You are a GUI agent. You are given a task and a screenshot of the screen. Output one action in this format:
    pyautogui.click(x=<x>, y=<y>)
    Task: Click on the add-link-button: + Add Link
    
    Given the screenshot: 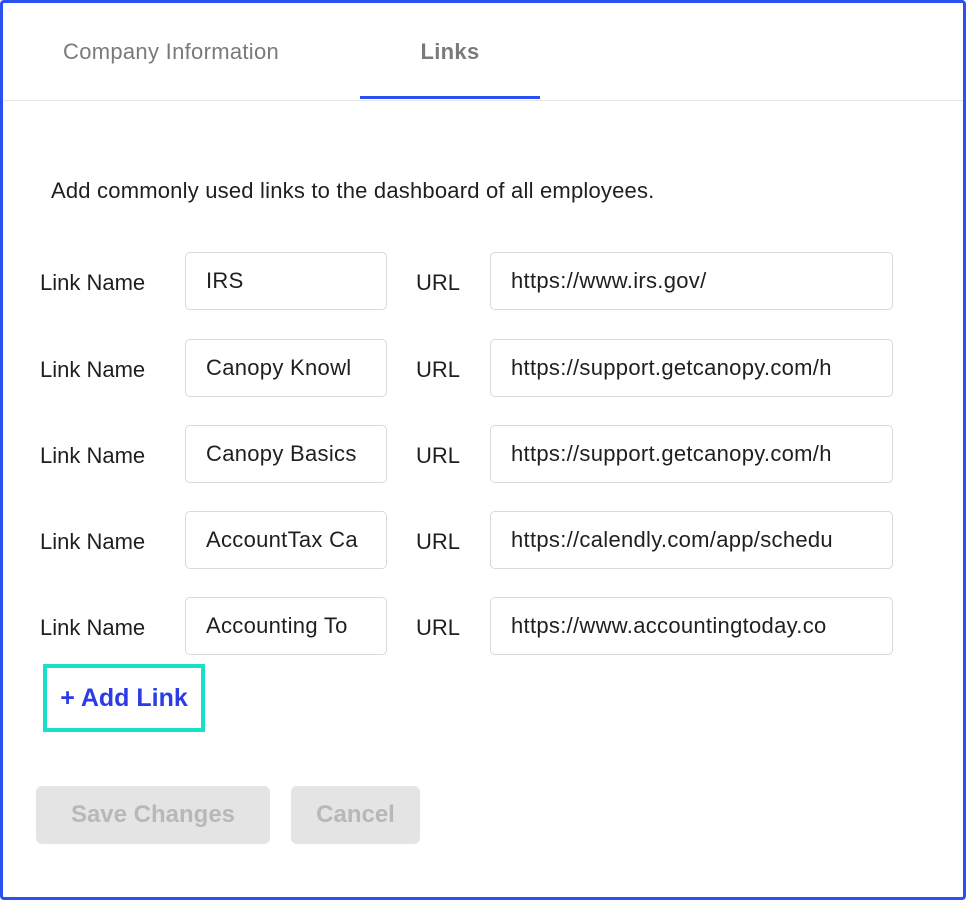 What is the action you would take?
    pyautogui.click(x=124, y=698)
    